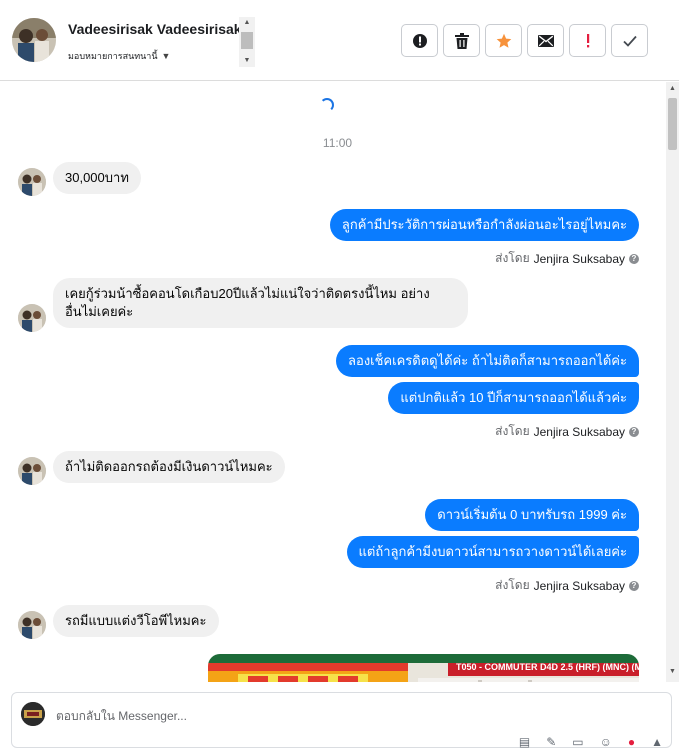 This screenshot has width=679, height=749. Describe the element at coordinates (113, 56) in the screenshot. I see `assign-label: มอบหมายการสนทนานี้` at that location.